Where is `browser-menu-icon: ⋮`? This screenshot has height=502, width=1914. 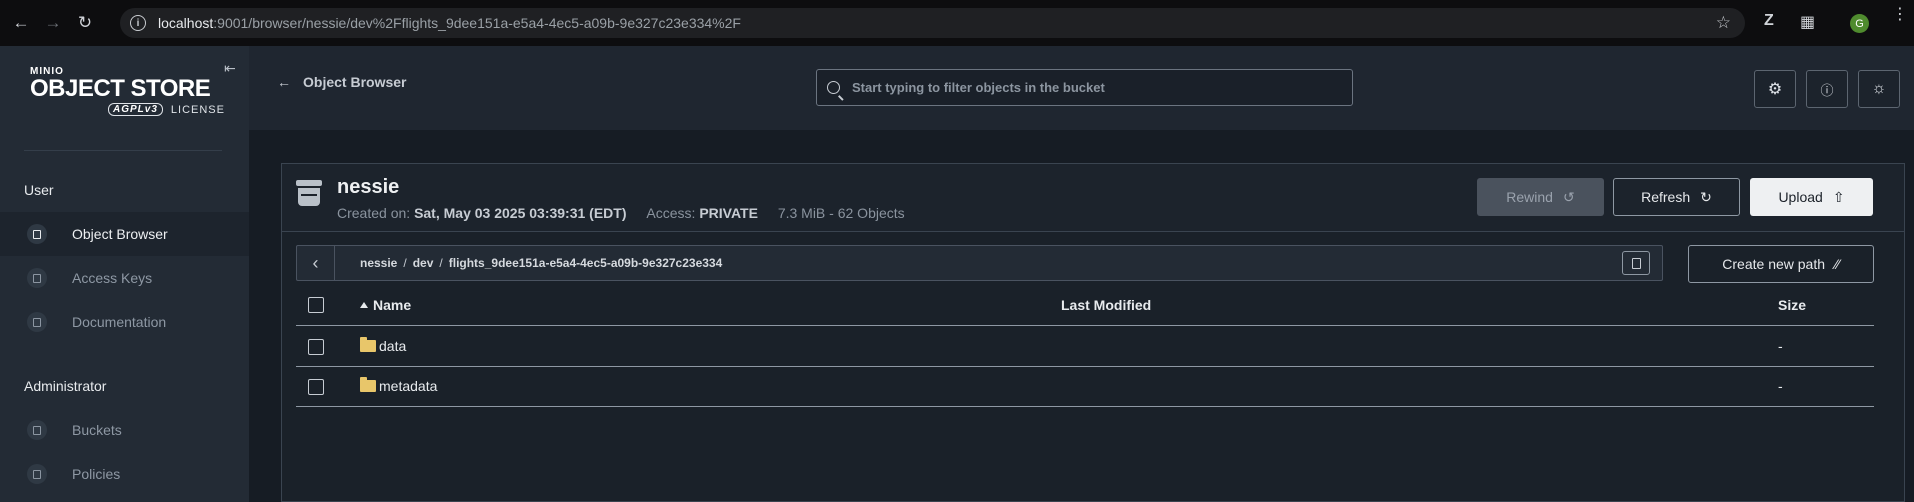
browser-menu-icon: ⋮ is located at coordinates (1900, 15).